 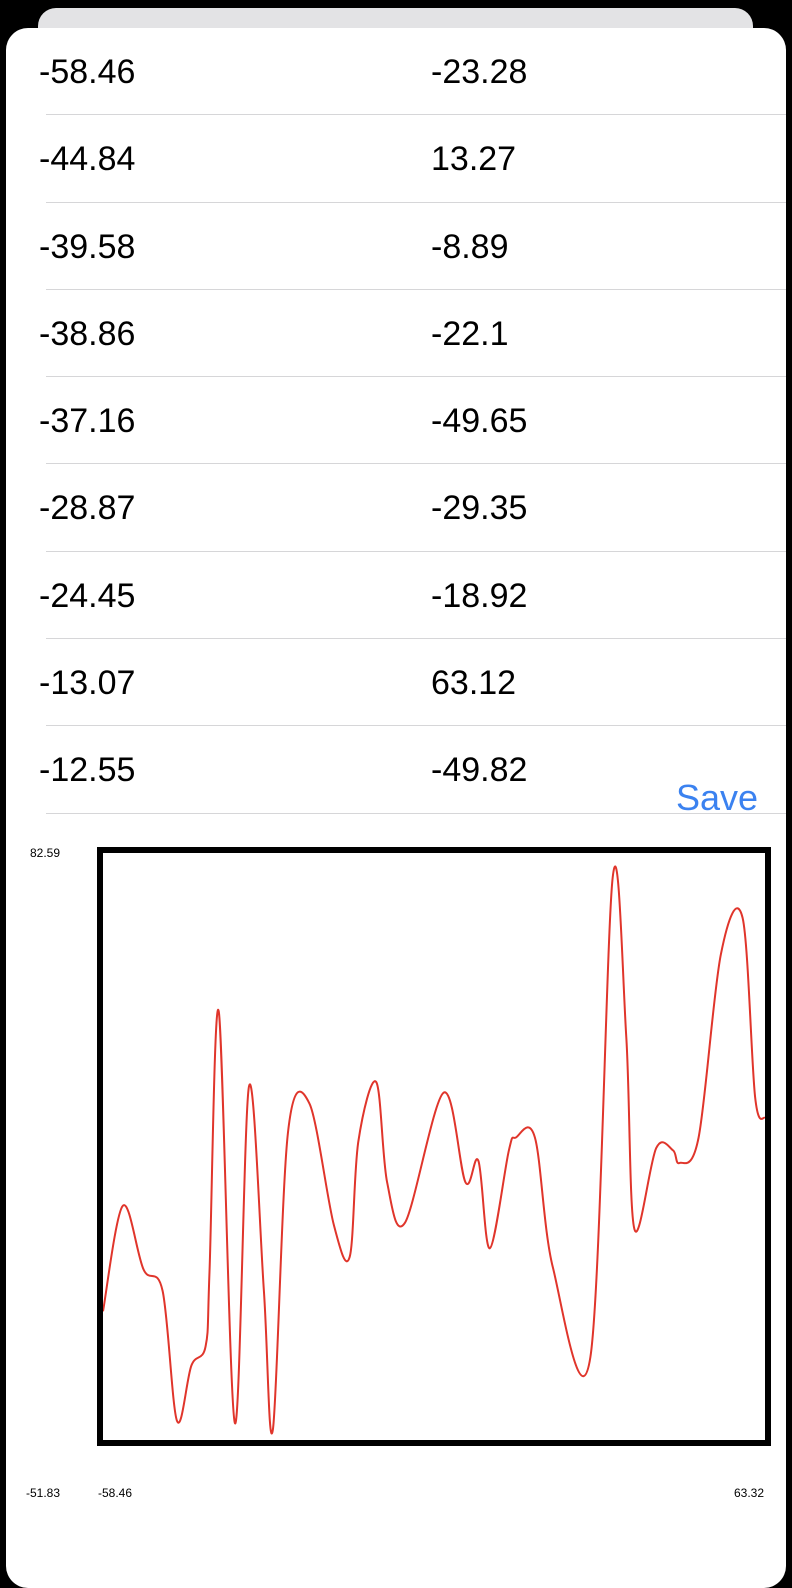 What do you see at coordinates (115, 1493) in the screenshot?
I see `x-min-label: -58.46` at bounding box center [115, 1493].